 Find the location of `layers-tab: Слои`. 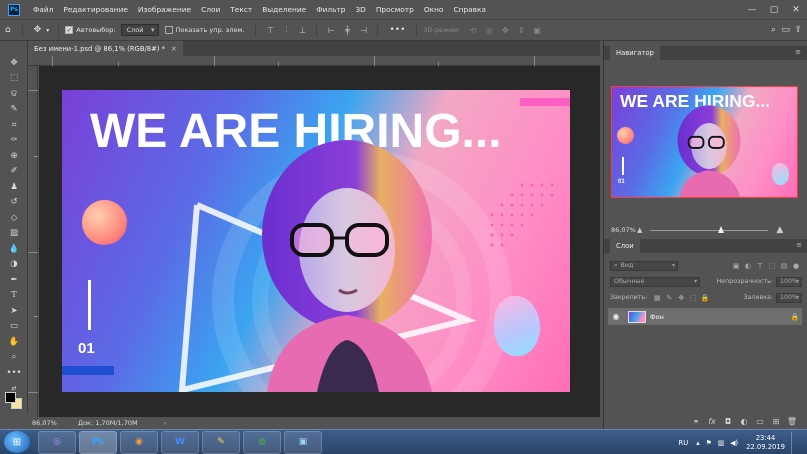

layers-tab: Слои is located at coordinates (625, 246).